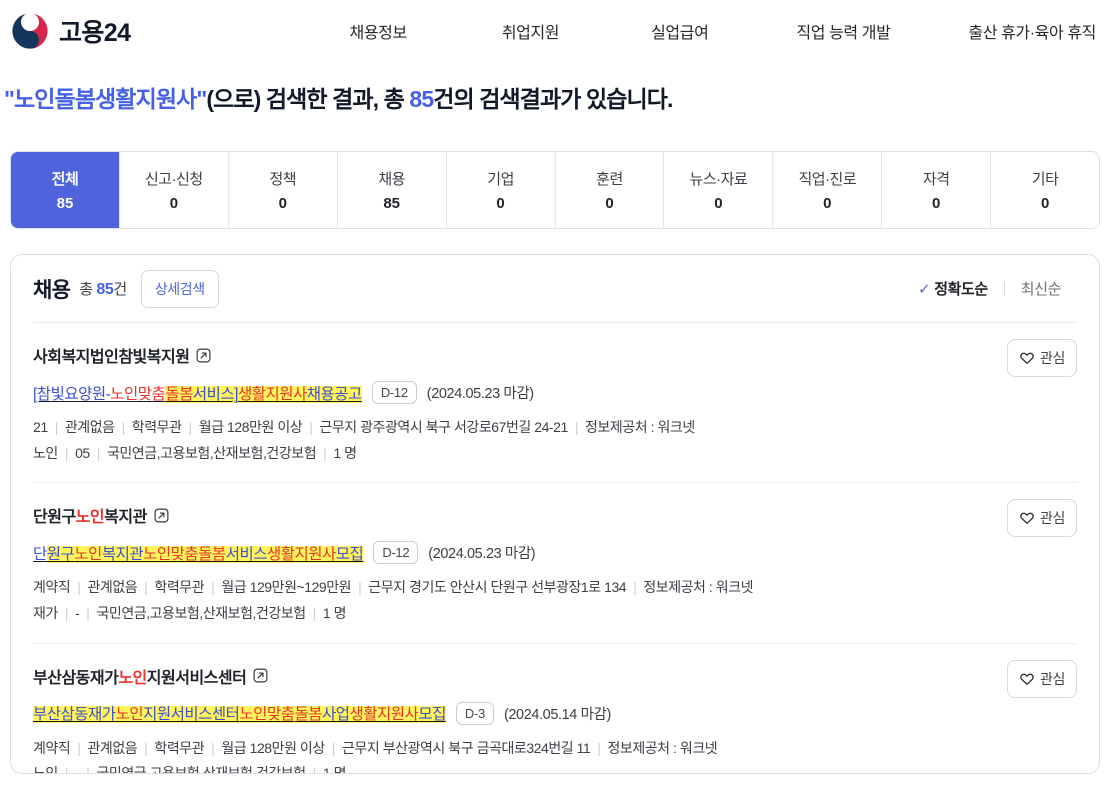  What do you see at coordinates (111, 357) in the screenshot?
I see `org-text: 사회복지법인참빛복지원` at bounding box center [111, 357].